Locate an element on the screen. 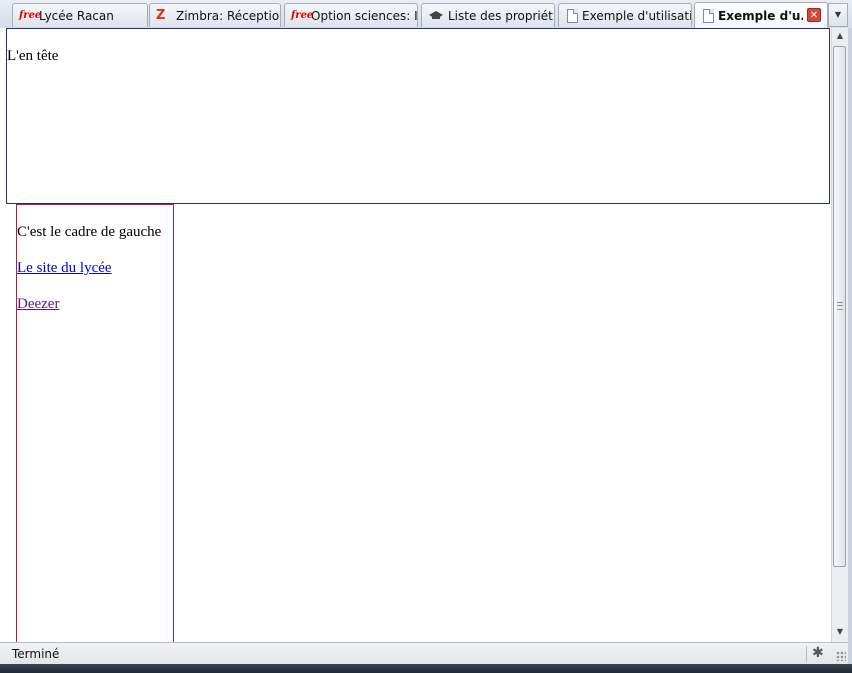 The image size is (852, 673). left-frame-text: C'est le cadre de gauche is located at coordinates (89, 232).